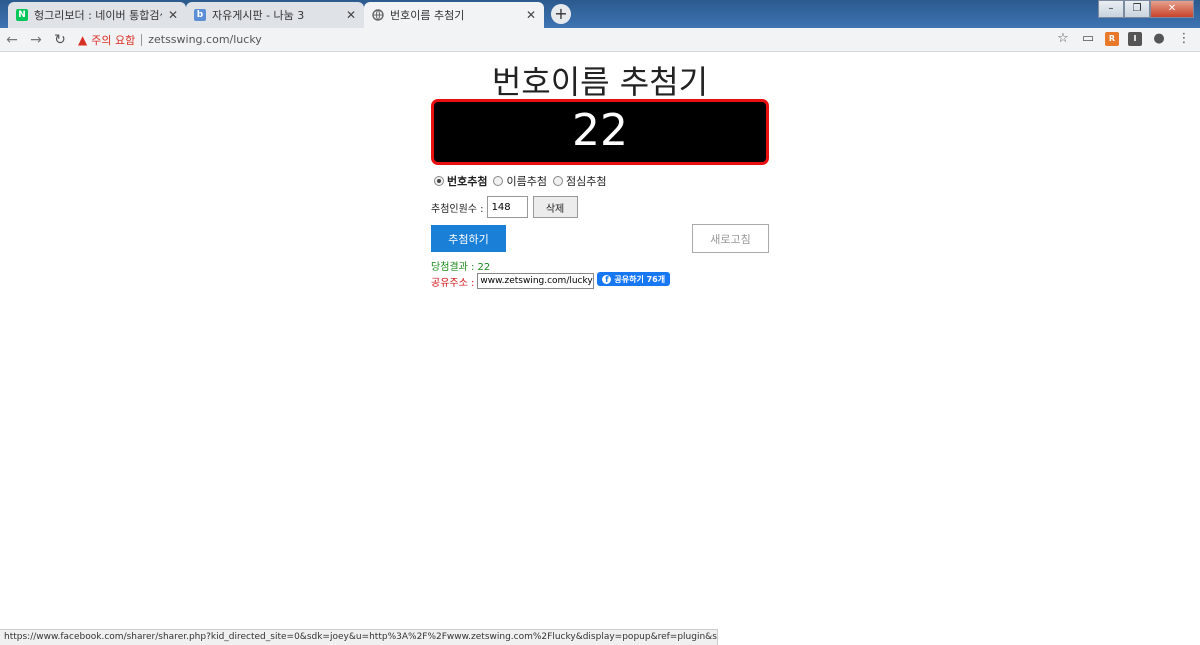 The height and width of the screenshot is (645, 1200). What do you see at coordinates (468, 238) in the screenshot?
I see `draw-button: 추첨하기` at bounding box center [468, 238].